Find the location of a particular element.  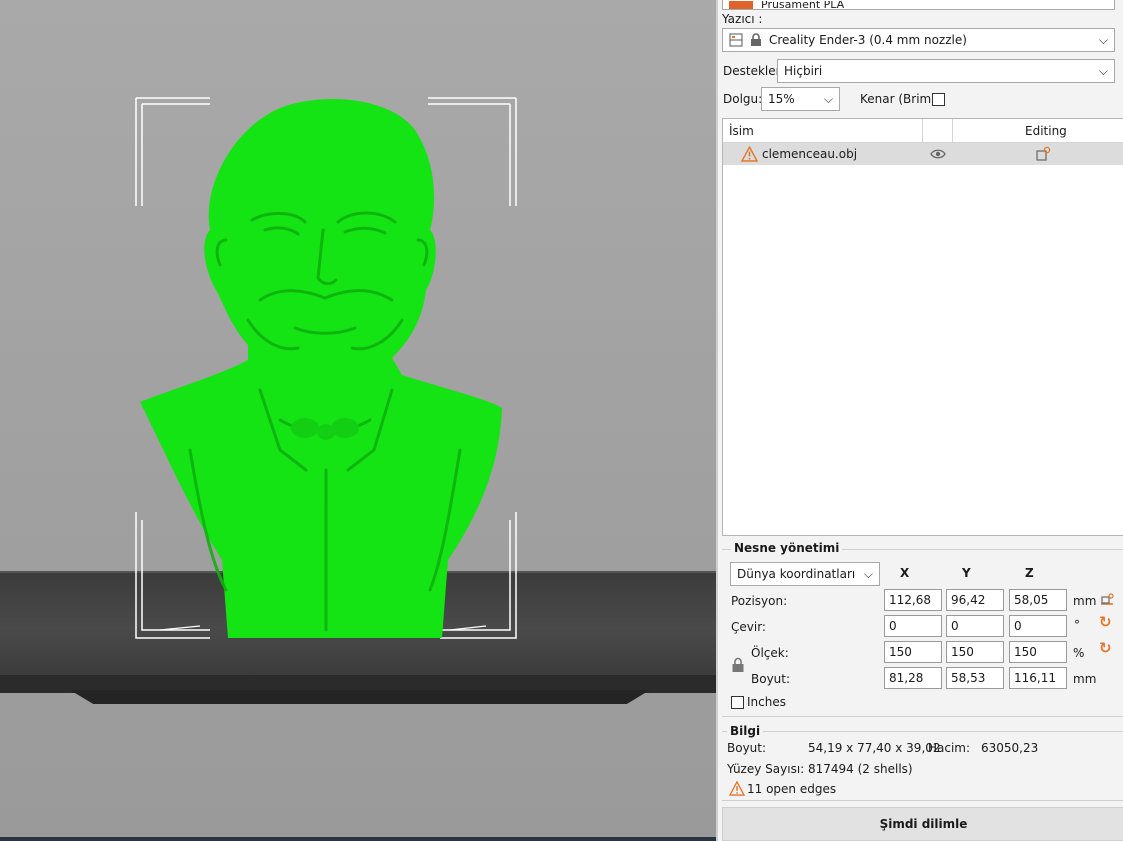

status-strip is located at coordinates (358, 839).